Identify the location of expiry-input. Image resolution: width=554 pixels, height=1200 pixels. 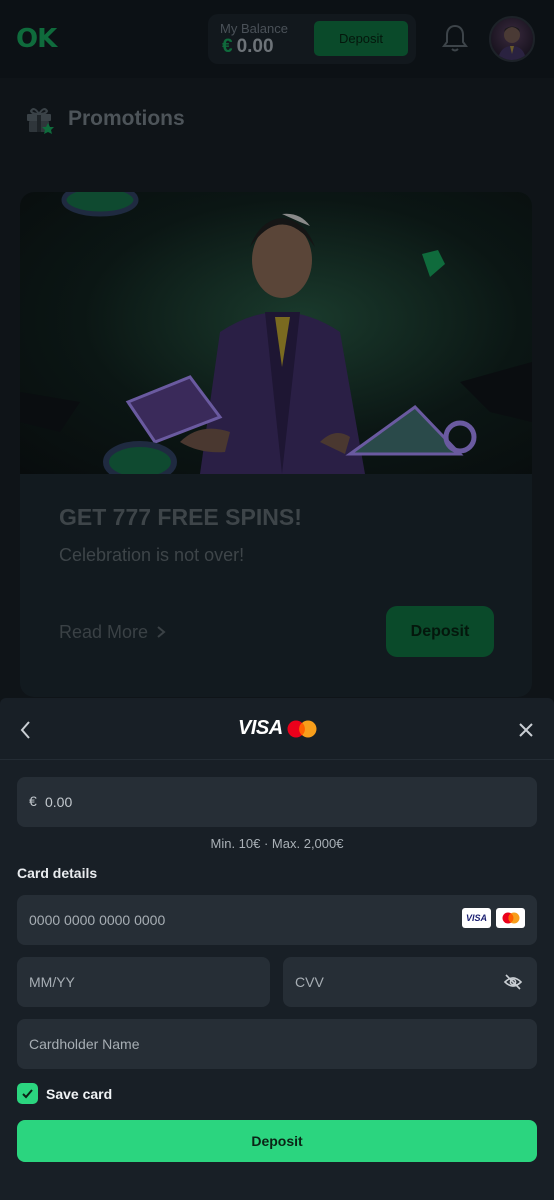
(143, 982).